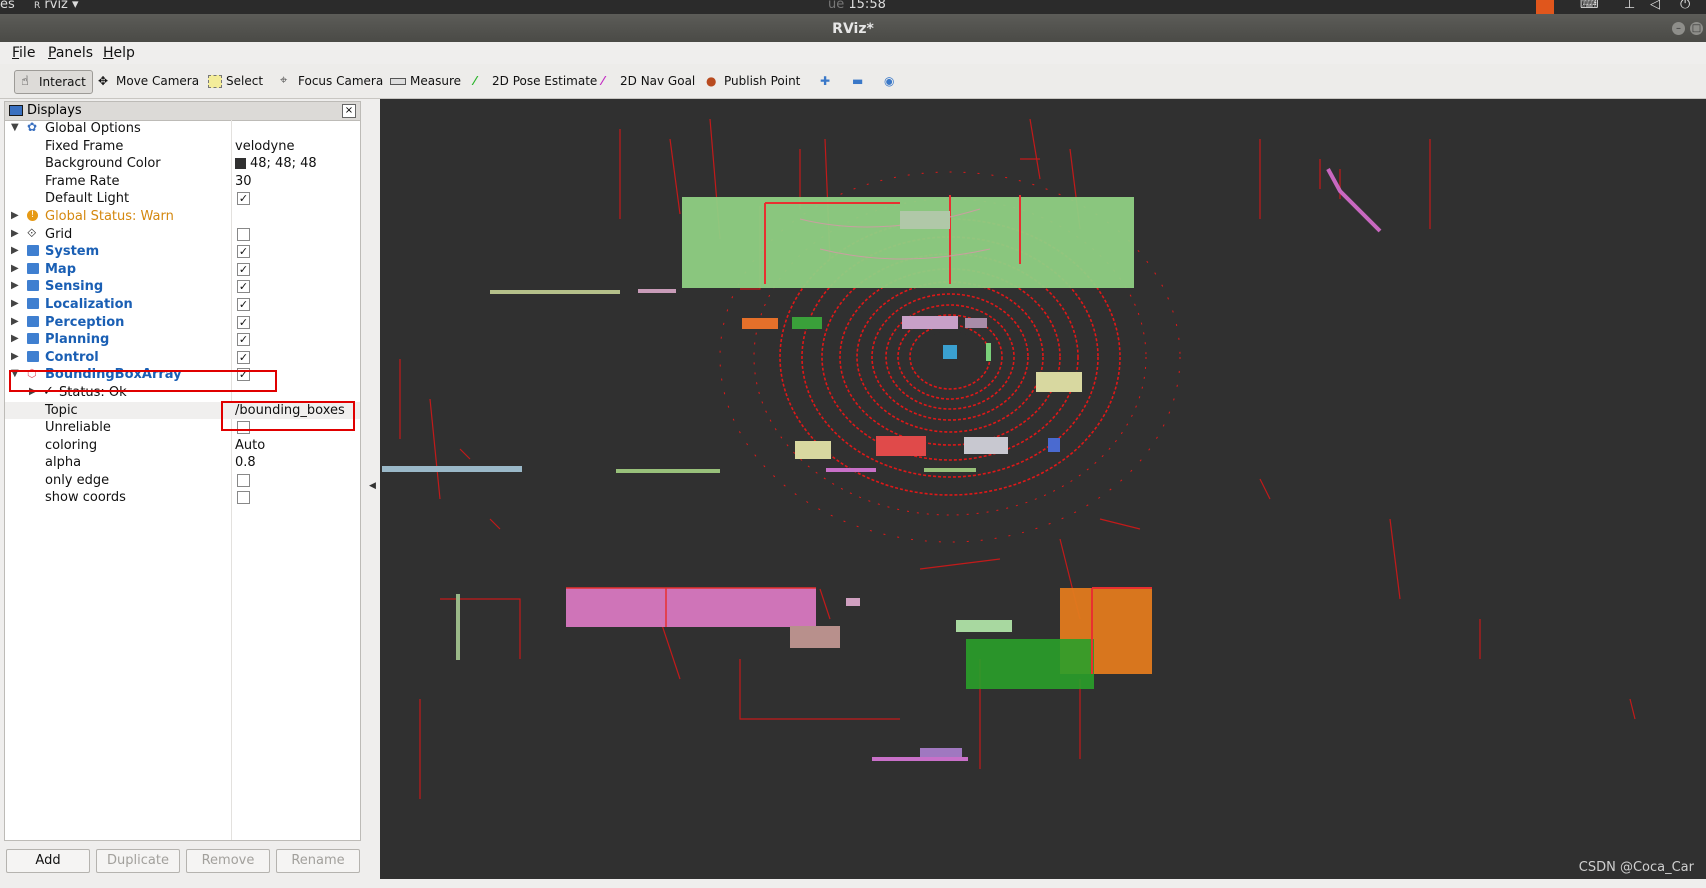 Image resolution: width=1706 pixels, height=888 pixels. What do you see at coordinates (250, 445) in the screenshot?
I see `coloring-value: Auto` at bounding box center [250, 445].